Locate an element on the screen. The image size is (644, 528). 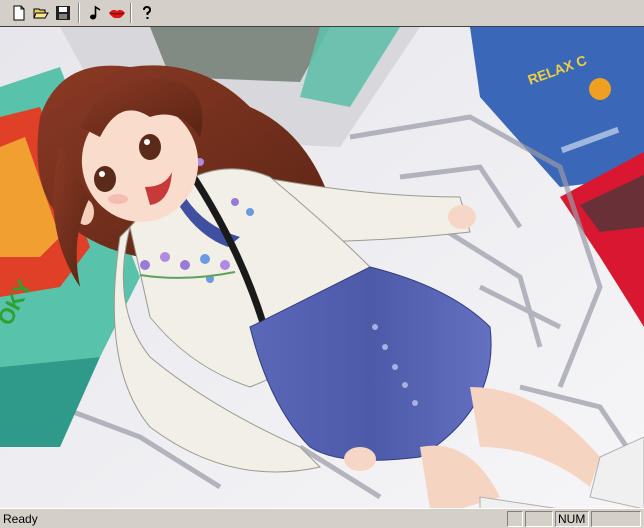
new-document-icon is located at coordinates (19, 13).